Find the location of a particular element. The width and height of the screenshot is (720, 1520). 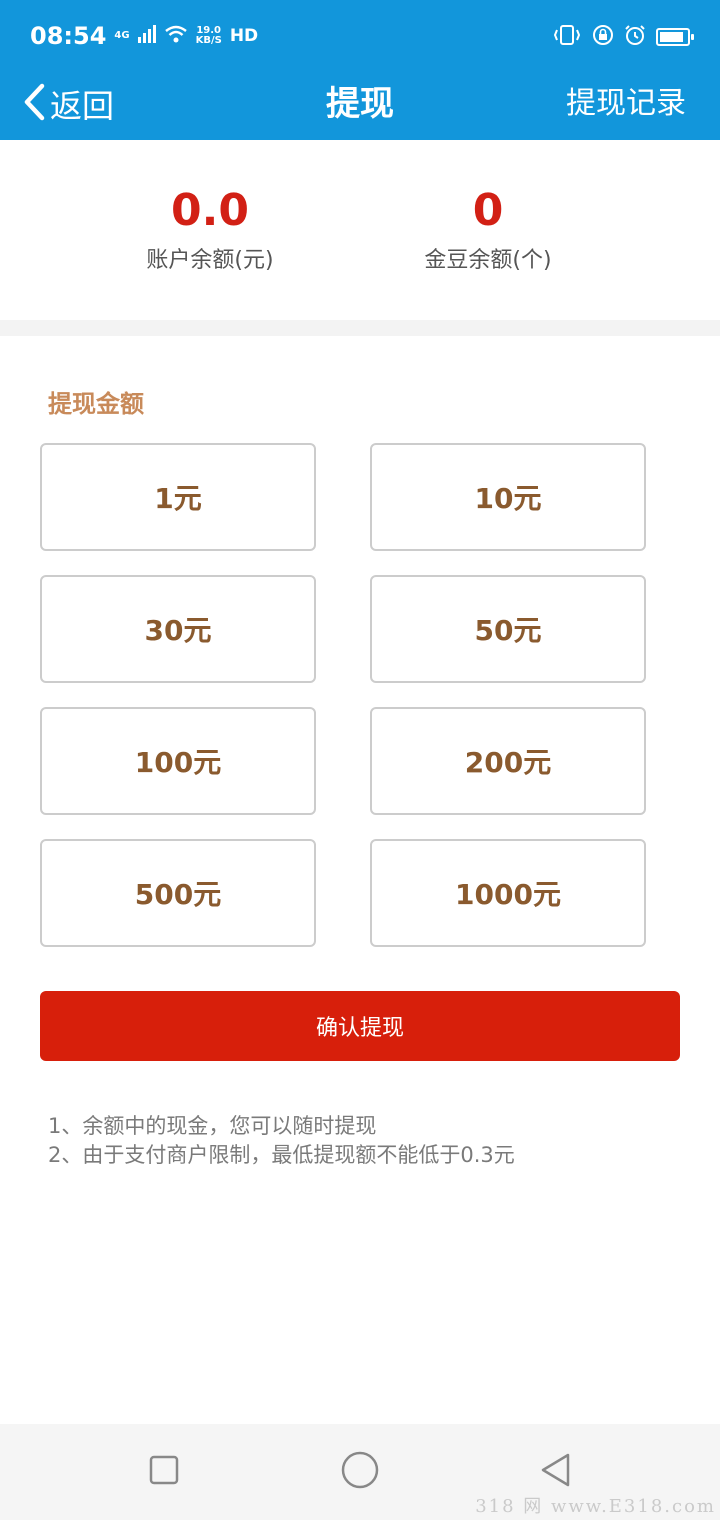

lock-rotation-icon is located at coordinates (603, 37).